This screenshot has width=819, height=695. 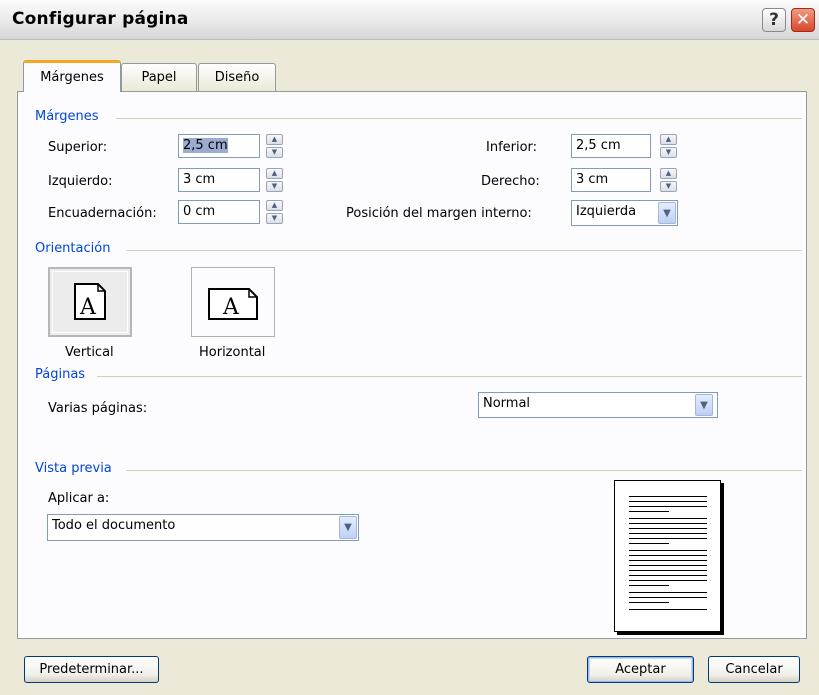 What do you see at coordinates (63, 374) in the screenshot?
I see `pages-group-label: Páginas` at bounding box center [63, 374].